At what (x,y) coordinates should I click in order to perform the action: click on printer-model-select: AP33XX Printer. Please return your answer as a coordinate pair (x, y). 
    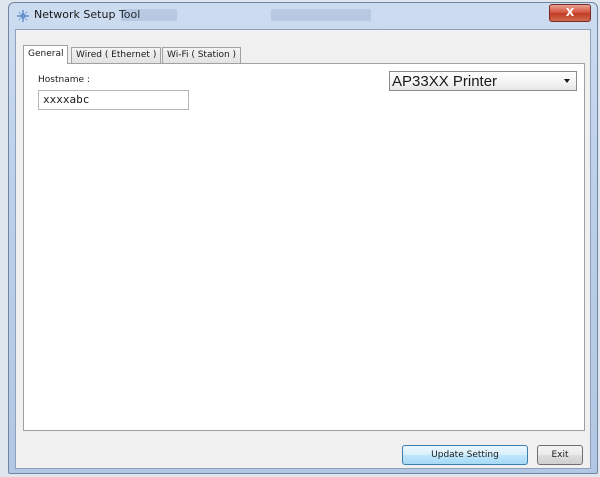
    Looking at the image, I should click on (483, 81).